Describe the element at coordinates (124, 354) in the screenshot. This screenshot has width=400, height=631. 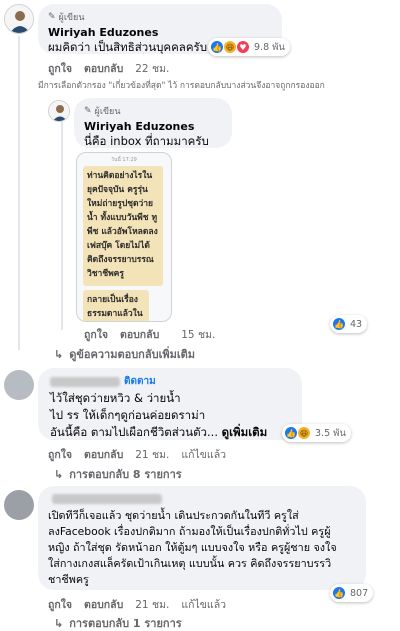
I see `view-more-replies: ↳ ดูข้อความตอบกลับเพิ่มเติม` at that location.